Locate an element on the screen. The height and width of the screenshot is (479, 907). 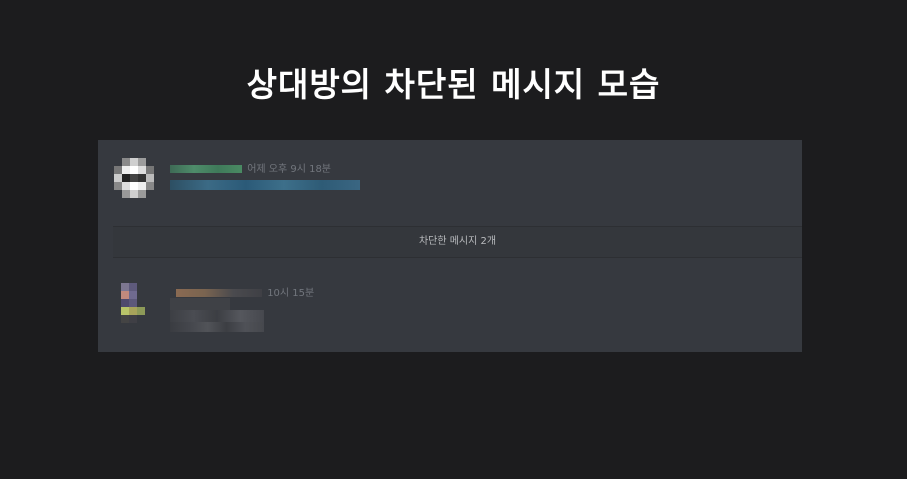
message-header: 어제 오후 9시 18분 is located at coordinates (251, 167).